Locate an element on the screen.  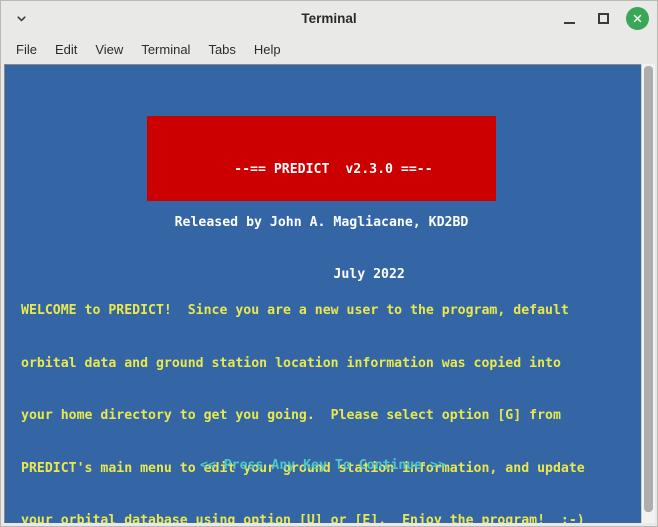
minimize-button is located at coordinates (569, 19).